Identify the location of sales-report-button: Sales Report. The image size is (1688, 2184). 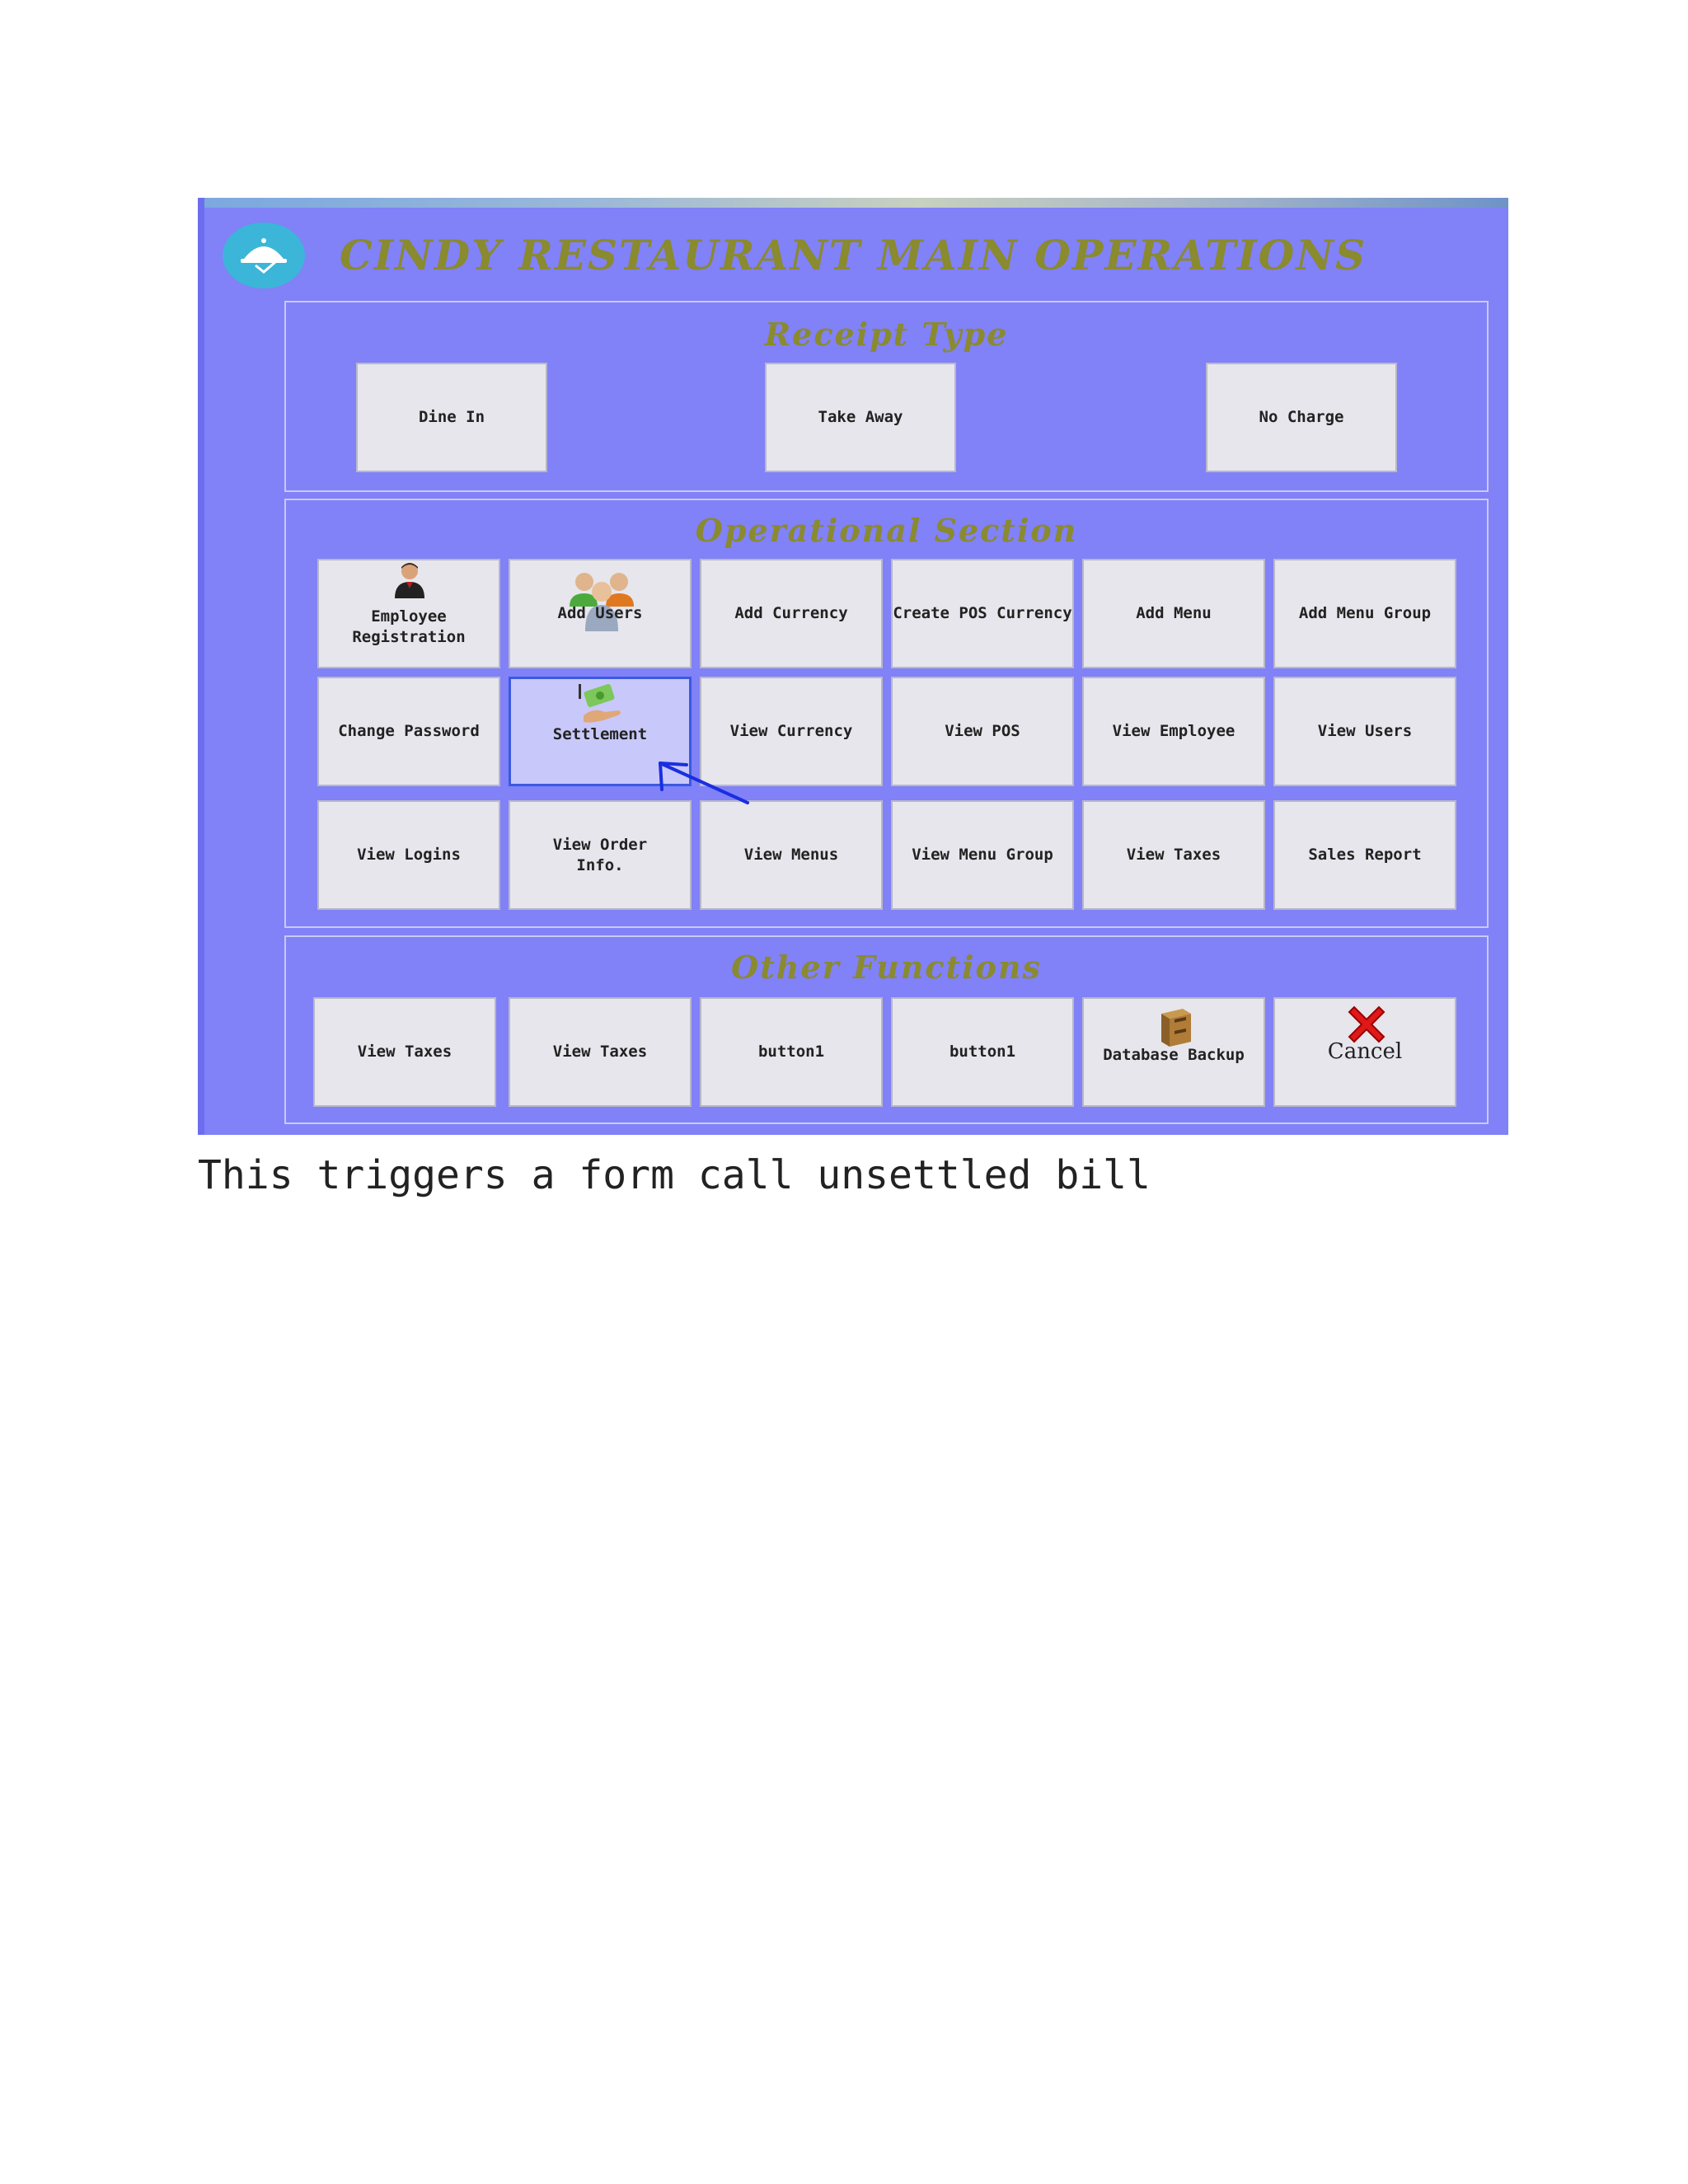
(1365, 855).